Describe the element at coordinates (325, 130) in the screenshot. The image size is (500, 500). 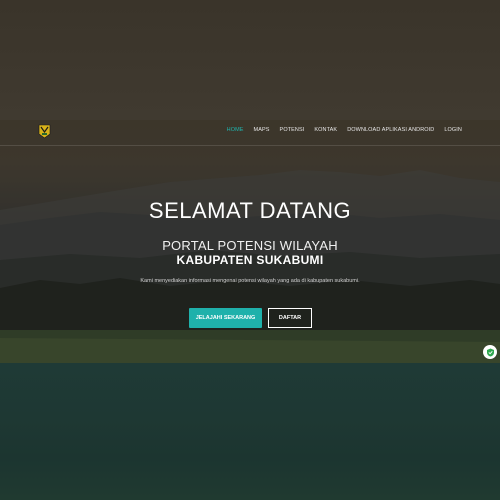
I see `nav-kontak: KONTAK` at that location.